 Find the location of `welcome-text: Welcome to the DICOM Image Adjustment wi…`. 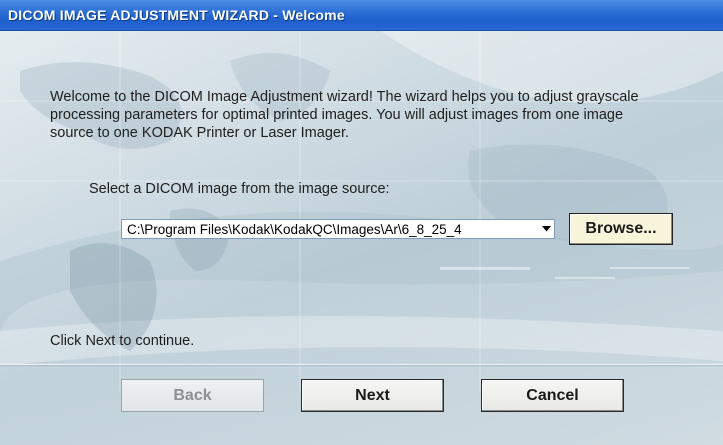

welcome-text: Welcome to the DICOM Image Adjustment wi… is located at coordinates (344, 115).